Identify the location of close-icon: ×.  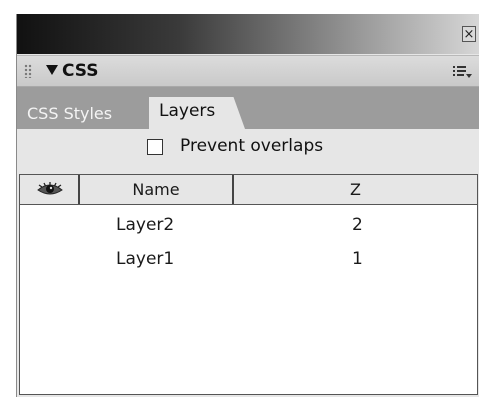
(469, 34).